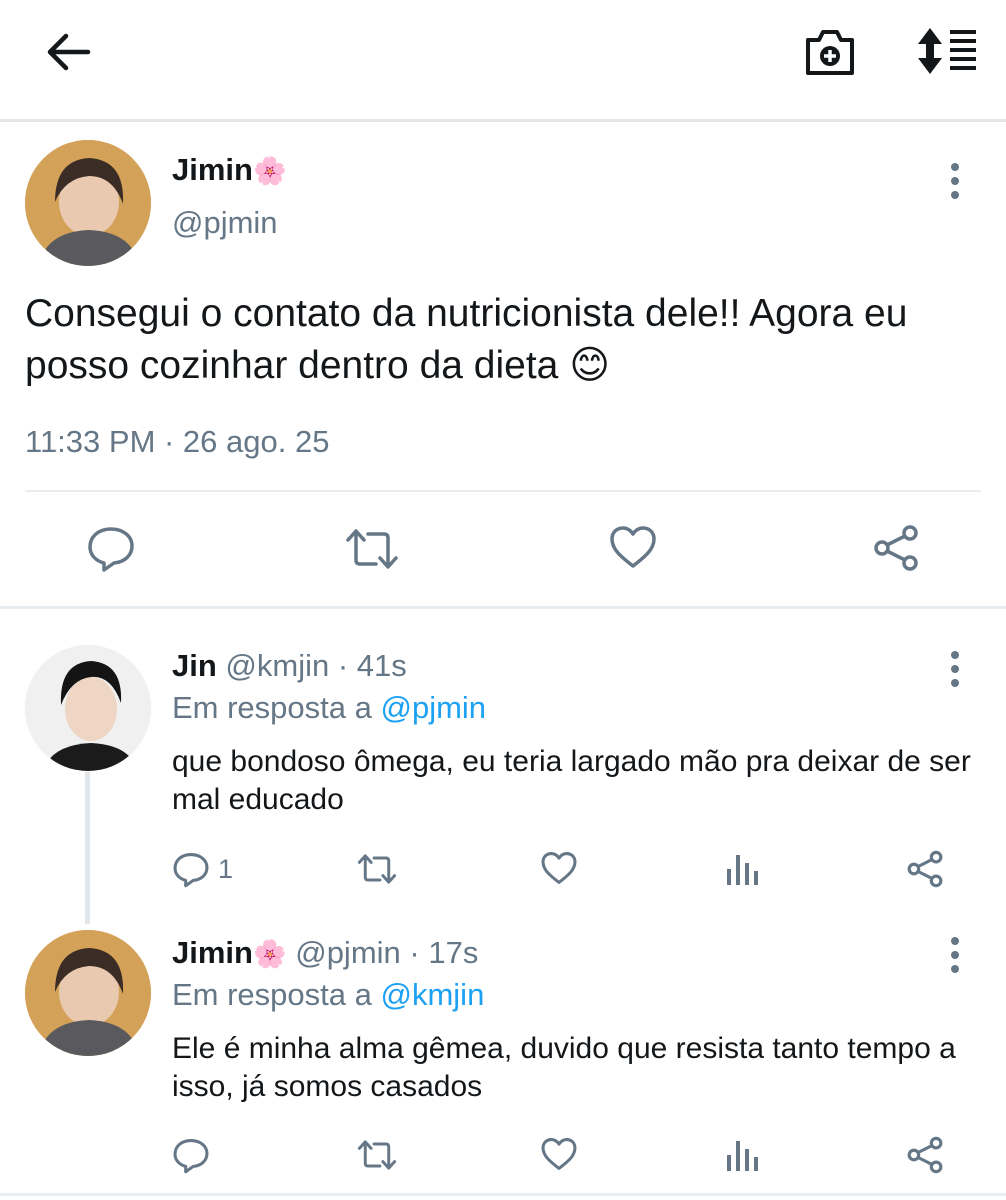 The height and width of the screenshot is (1200, 1006). I want to click on tweet-menu-button, so click(955, 181).